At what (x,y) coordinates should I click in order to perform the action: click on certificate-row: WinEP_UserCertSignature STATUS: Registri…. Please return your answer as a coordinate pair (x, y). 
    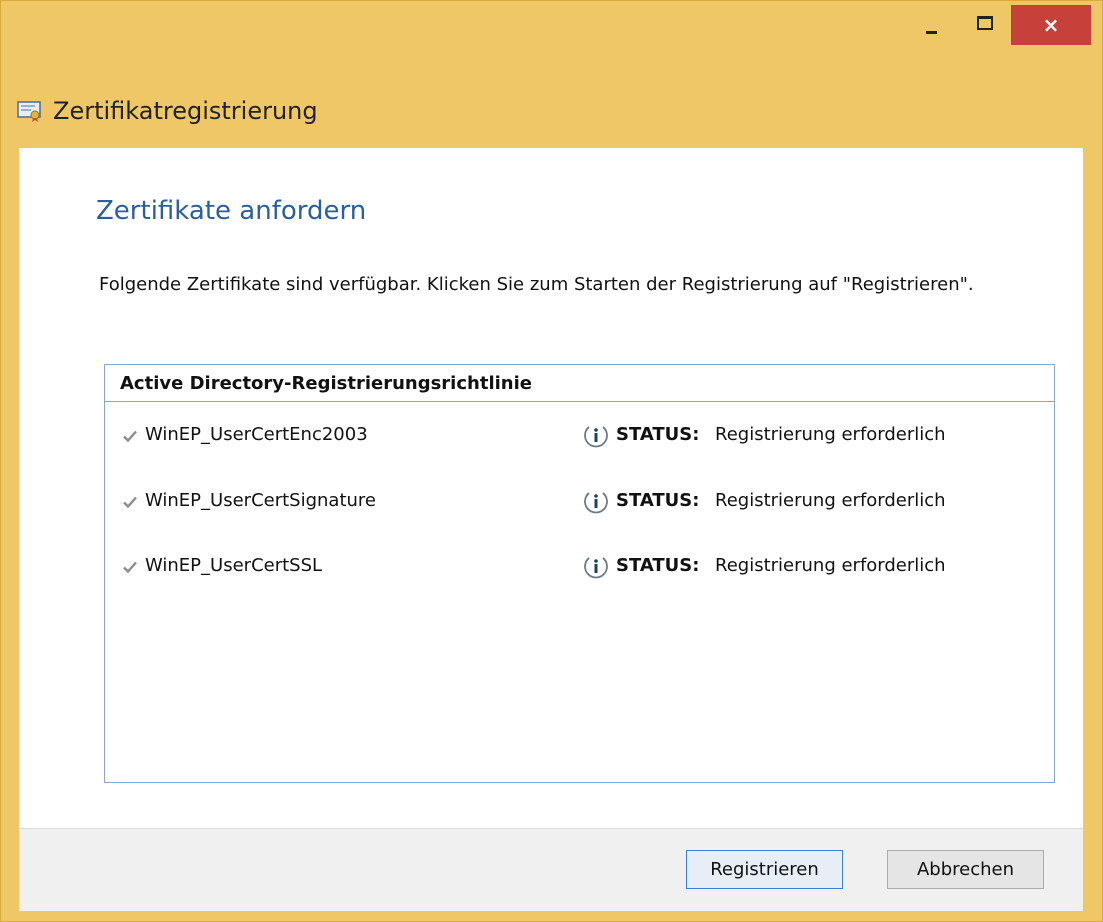
    Looking at the image, I should click on (579, 503).